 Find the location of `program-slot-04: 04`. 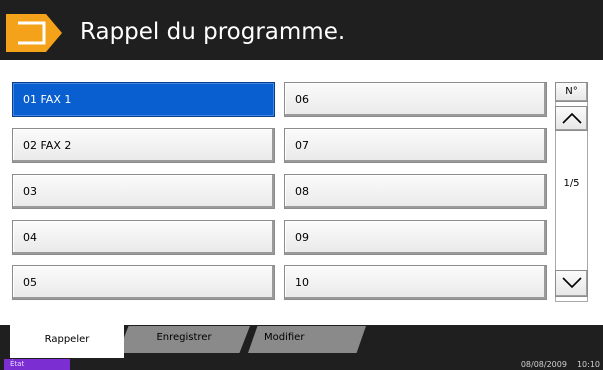

program-slot-04: 04 is located at coordinates (143, 237).